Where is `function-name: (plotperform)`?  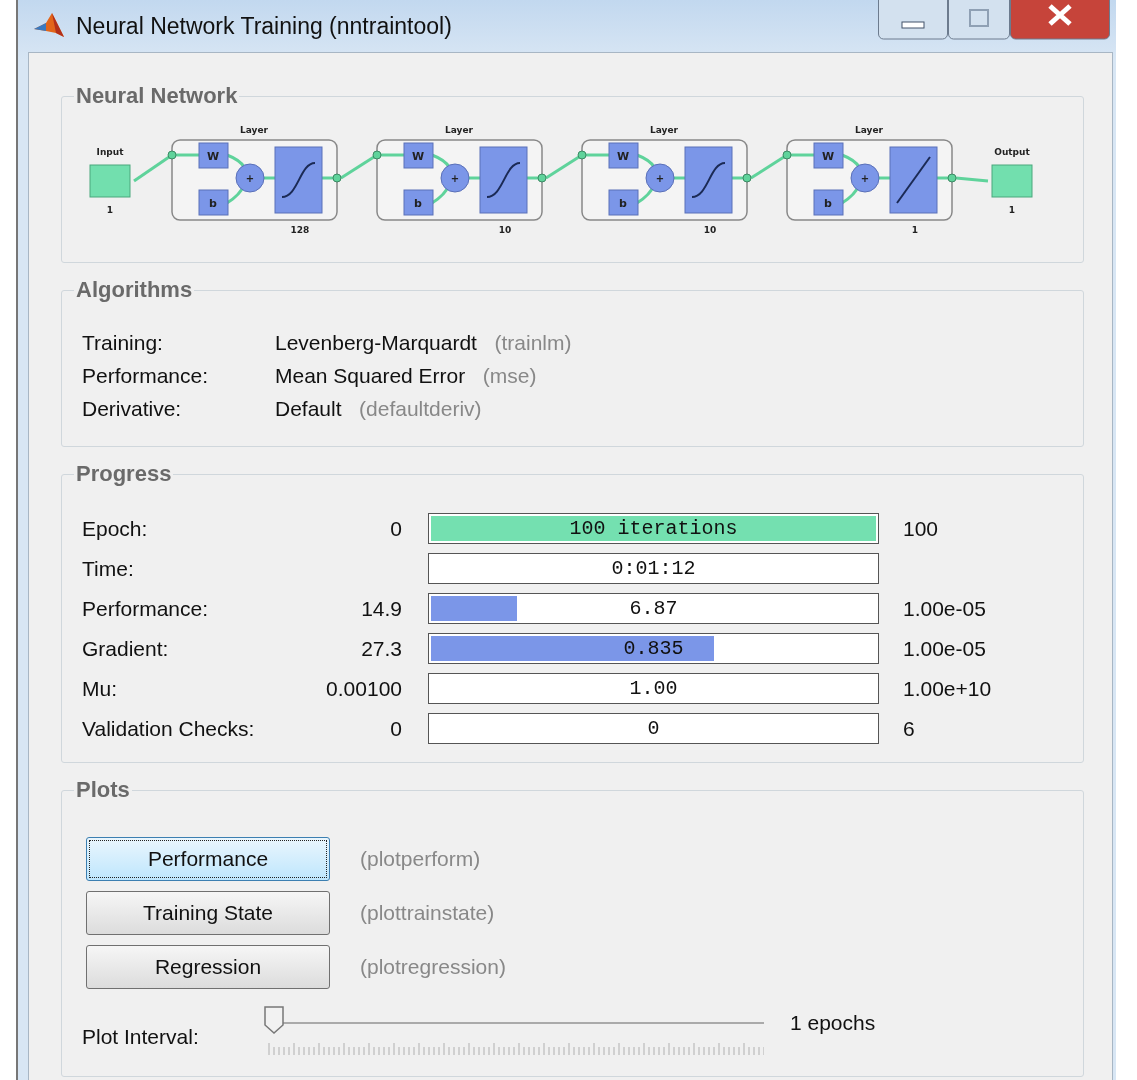
function-name: (plotperform) is located at coordinates (421, 859).